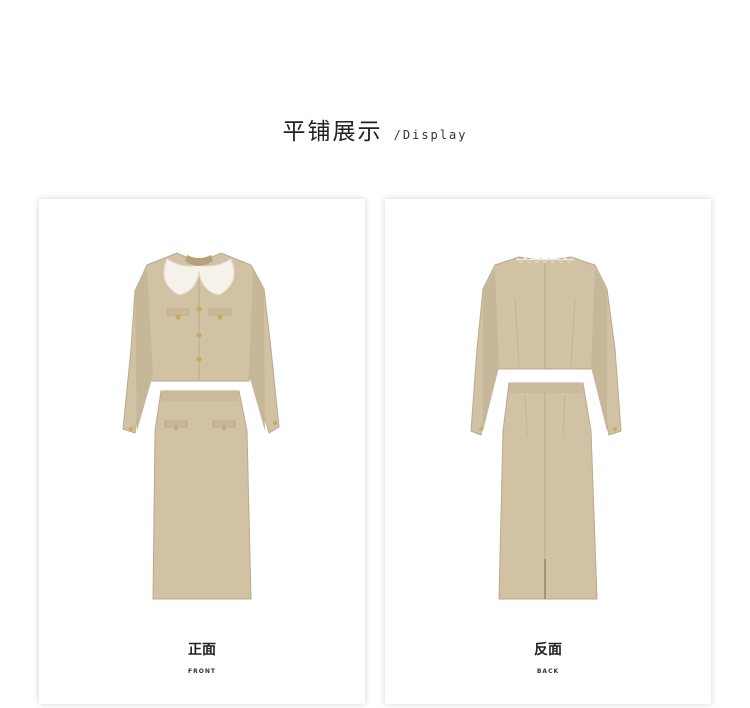 The width and height of the screenshot is (750, 708). I want to click on back-label: 反面, so click(548, 650).